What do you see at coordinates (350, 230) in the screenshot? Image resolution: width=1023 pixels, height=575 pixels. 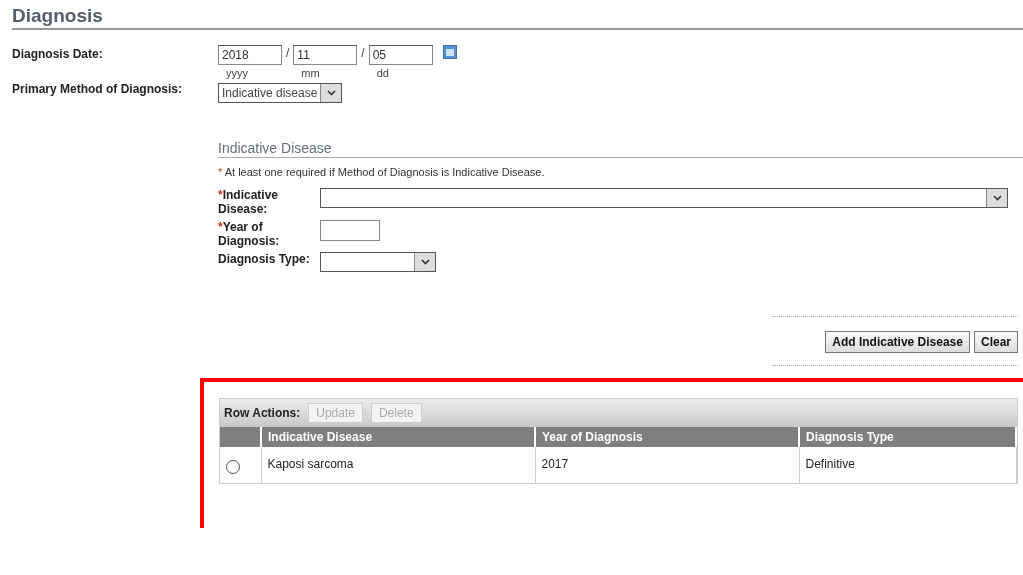 I see `year-input` at bounding box center [350, 230].